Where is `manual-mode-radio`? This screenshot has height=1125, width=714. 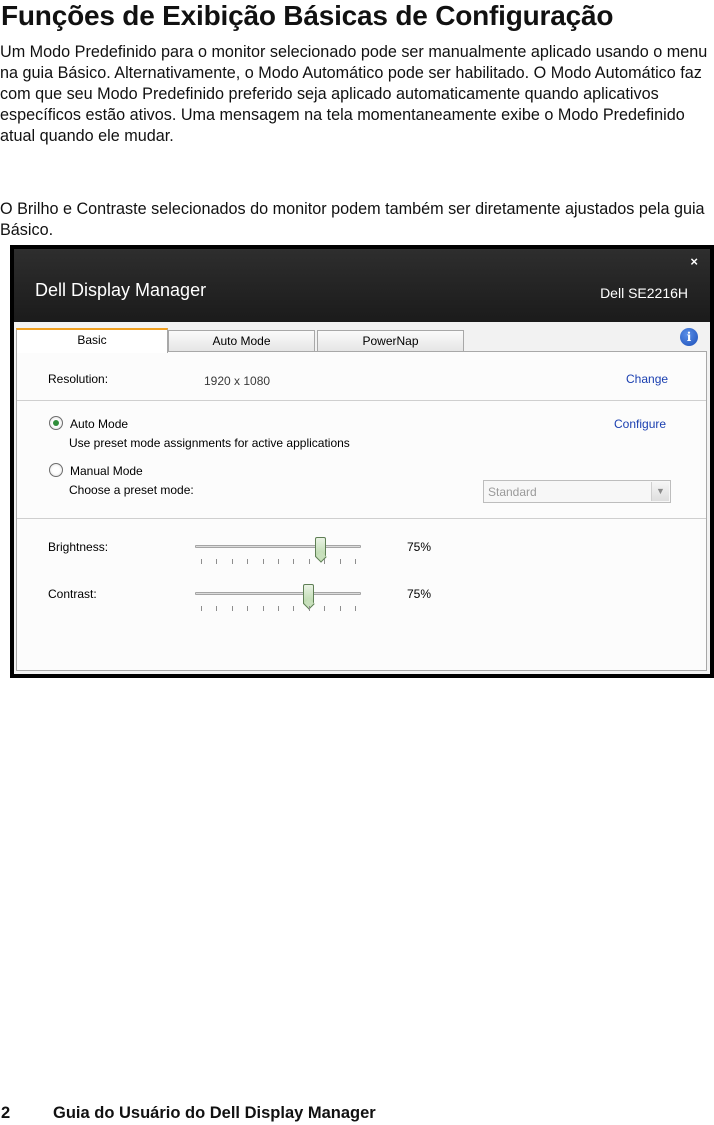
manual-mode-radio is located at coordinates (56, 470).